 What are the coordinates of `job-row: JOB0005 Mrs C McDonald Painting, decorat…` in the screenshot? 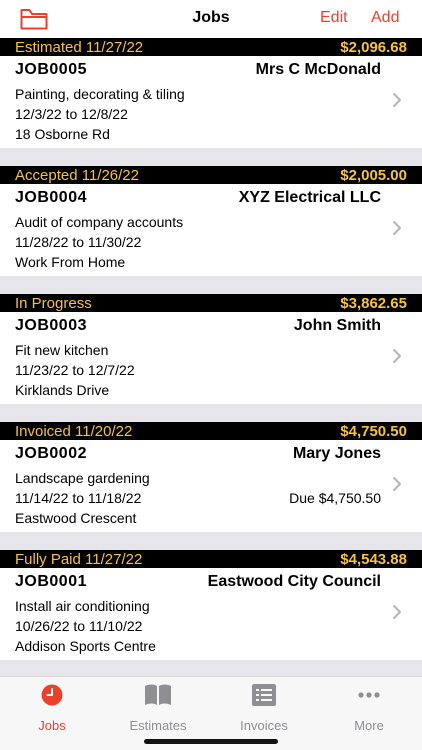 It's located at (211, 102).